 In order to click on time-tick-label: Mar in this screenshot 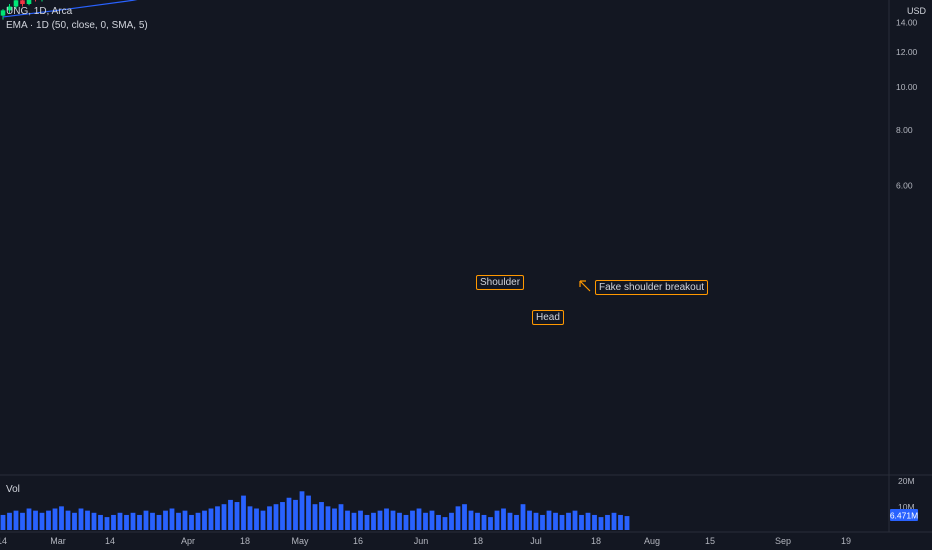, I will do `click(58, 541)`.